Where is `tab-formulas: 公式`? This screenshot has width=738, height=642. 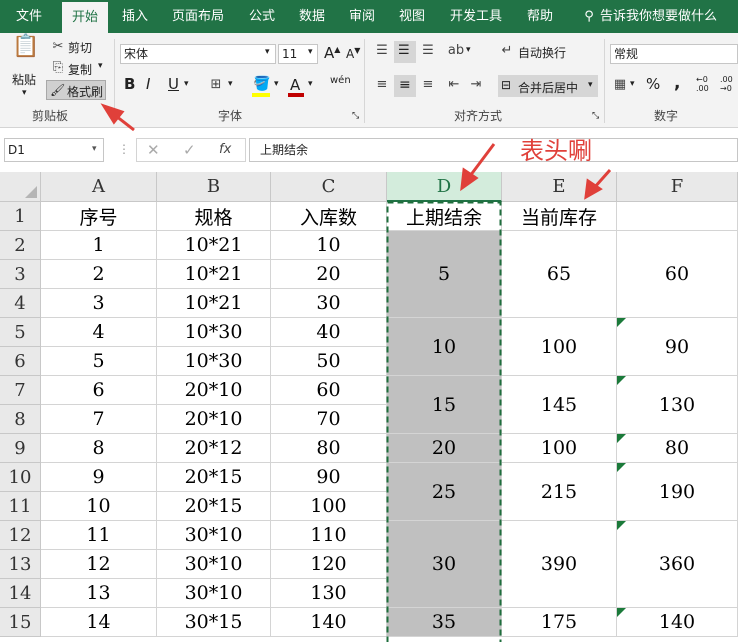
tab-formulas: 公式 is located at coordinates (262, 16).